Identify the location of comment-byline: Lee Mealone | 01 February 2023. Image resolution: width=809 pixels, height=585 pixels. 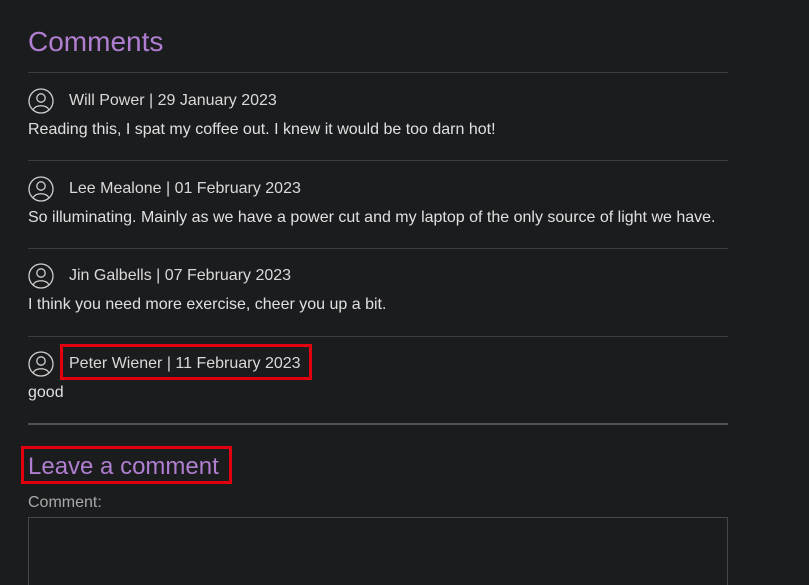
(185, 188).